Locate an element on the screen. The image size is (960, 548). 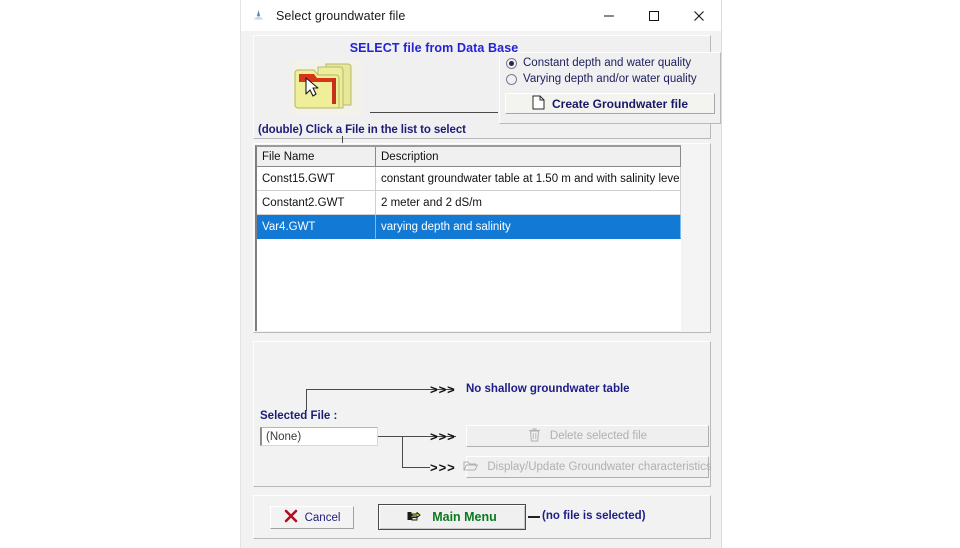
branch-line-to-display is located at coordinates (416, 467).